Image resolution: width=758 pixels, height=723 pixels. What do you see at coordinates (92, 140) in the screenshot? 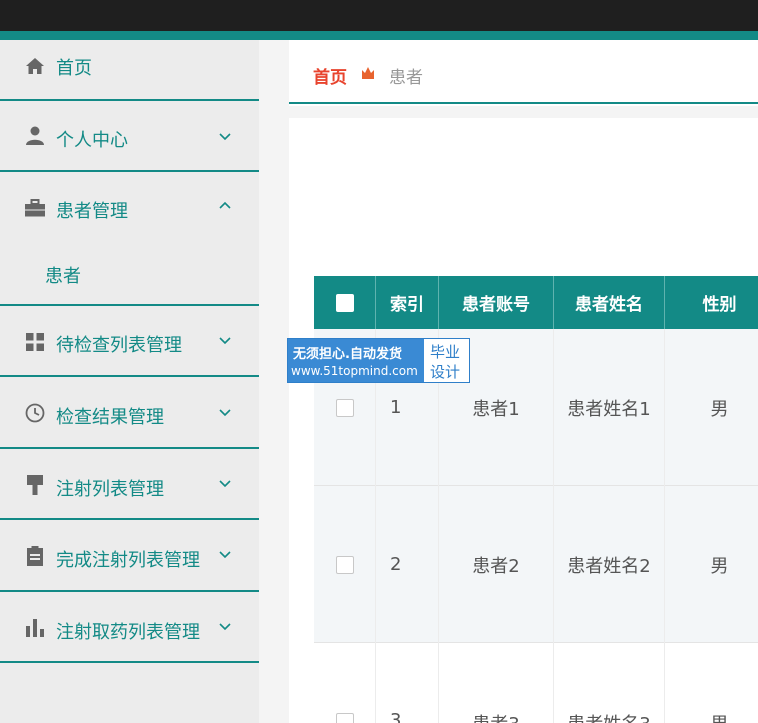
I see `sidebar-item-label: 个人中心` at bounding box center [92, 140].